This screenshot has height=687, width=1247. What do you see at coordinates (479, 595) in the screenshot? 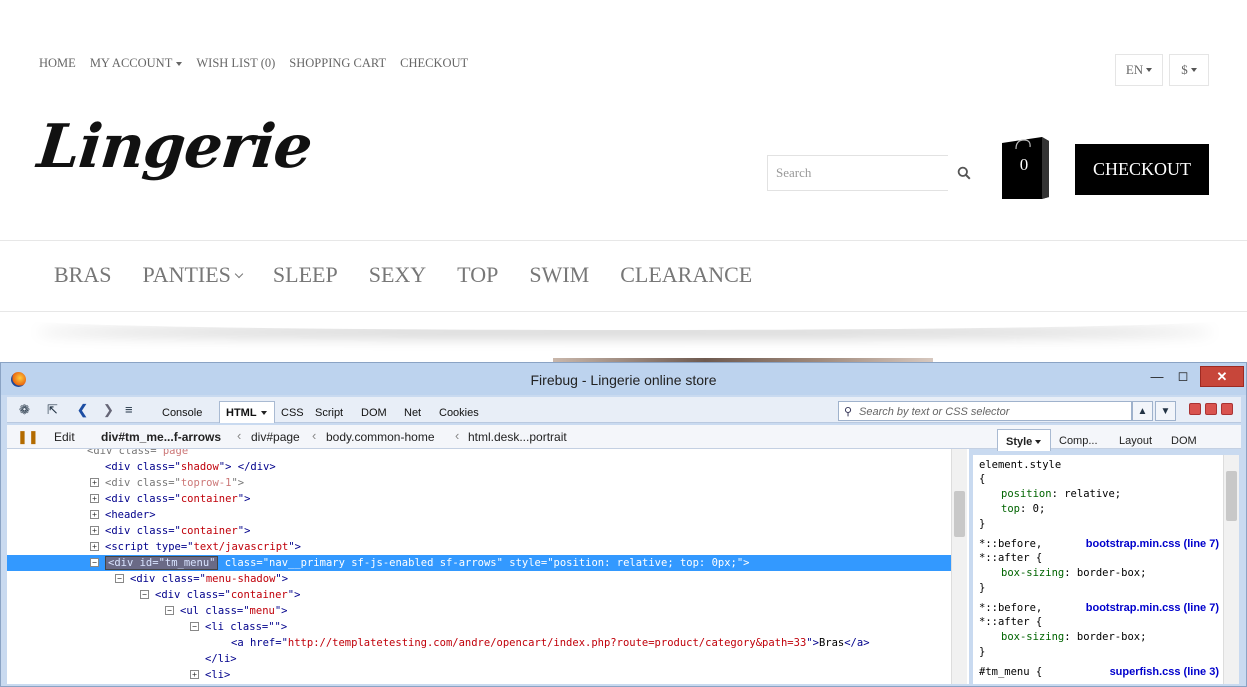
I see `html-line: − <div class="container">` at bounding box center [479, 595].